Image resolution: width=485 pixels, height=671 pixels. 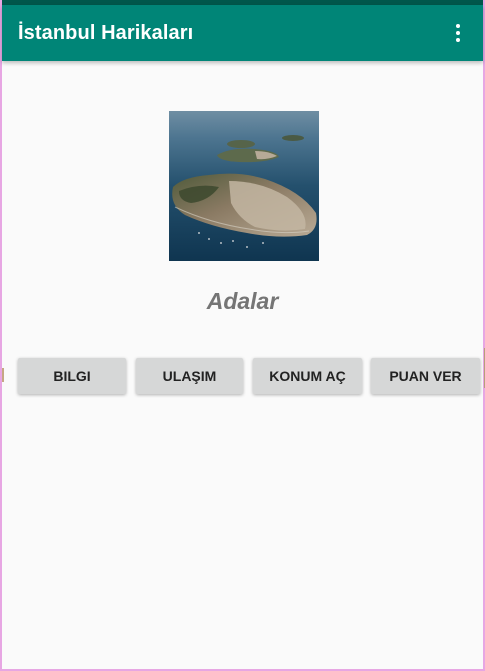 I want to click on edge-marker, so click(x=3, y=375).